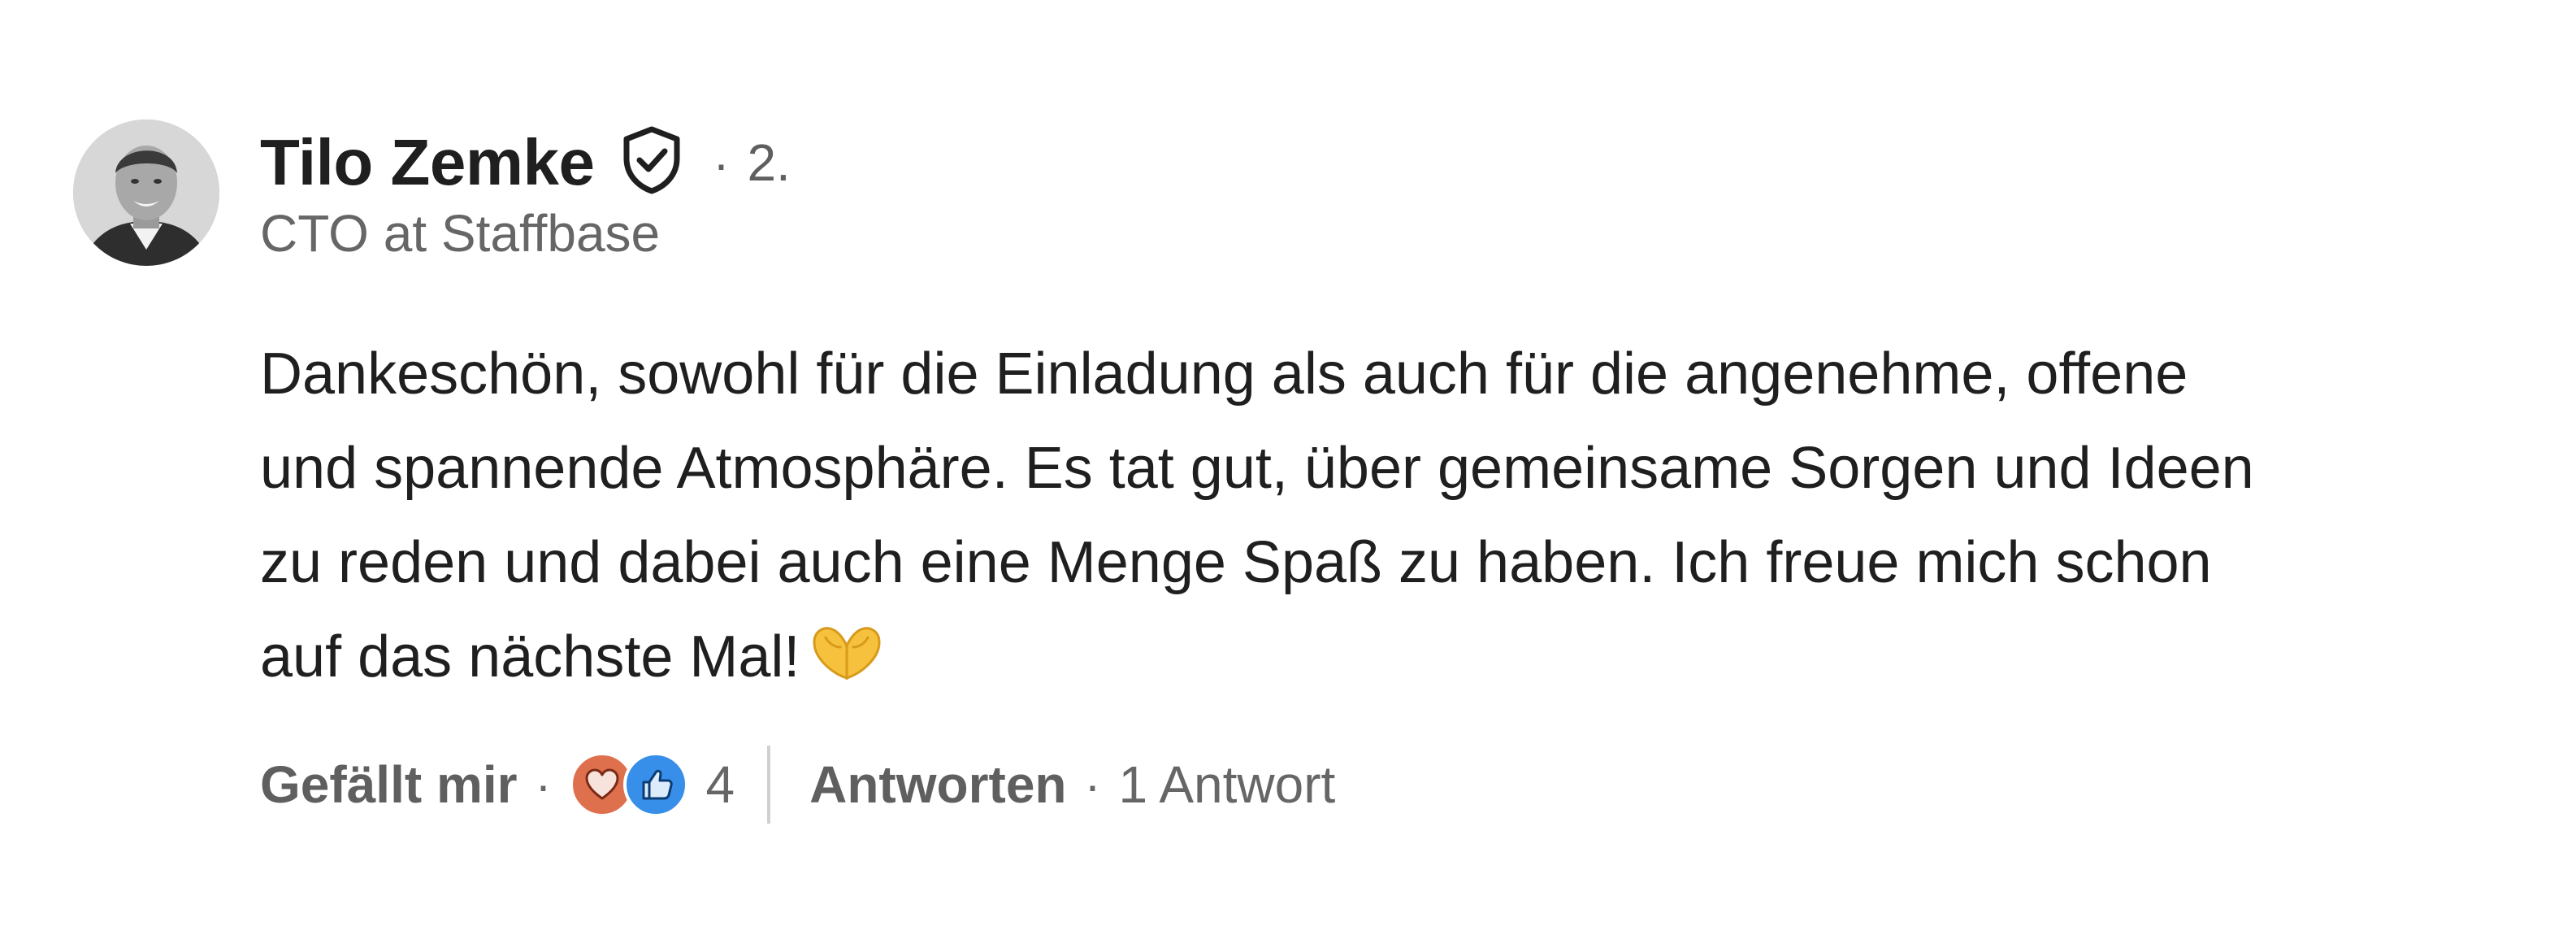 The image size is (2576, 935). Describe the element at coordinates (797, 784) in the screenshot. I see `comment-actions: Gefällt mir · 4 Antworten · 1 Antwort` at that location.